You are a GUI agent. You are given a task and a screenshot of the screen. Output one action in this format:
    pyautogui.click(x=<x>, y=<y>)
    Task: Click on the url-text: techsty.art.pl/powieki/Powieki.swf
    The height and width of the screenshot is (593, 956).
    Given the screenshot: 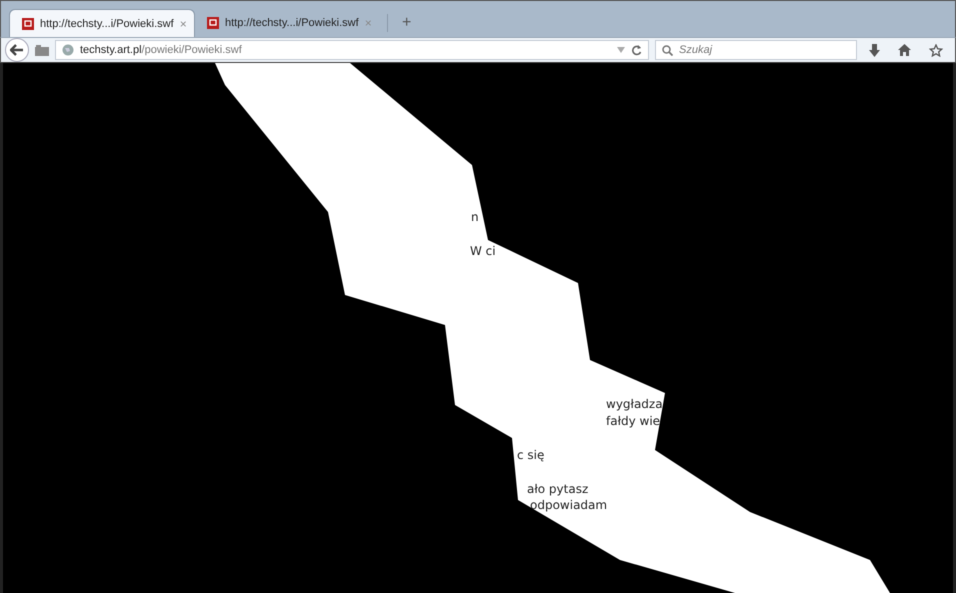 What is the action you would take?
    pyautogui.click(x=161, y=50)
    